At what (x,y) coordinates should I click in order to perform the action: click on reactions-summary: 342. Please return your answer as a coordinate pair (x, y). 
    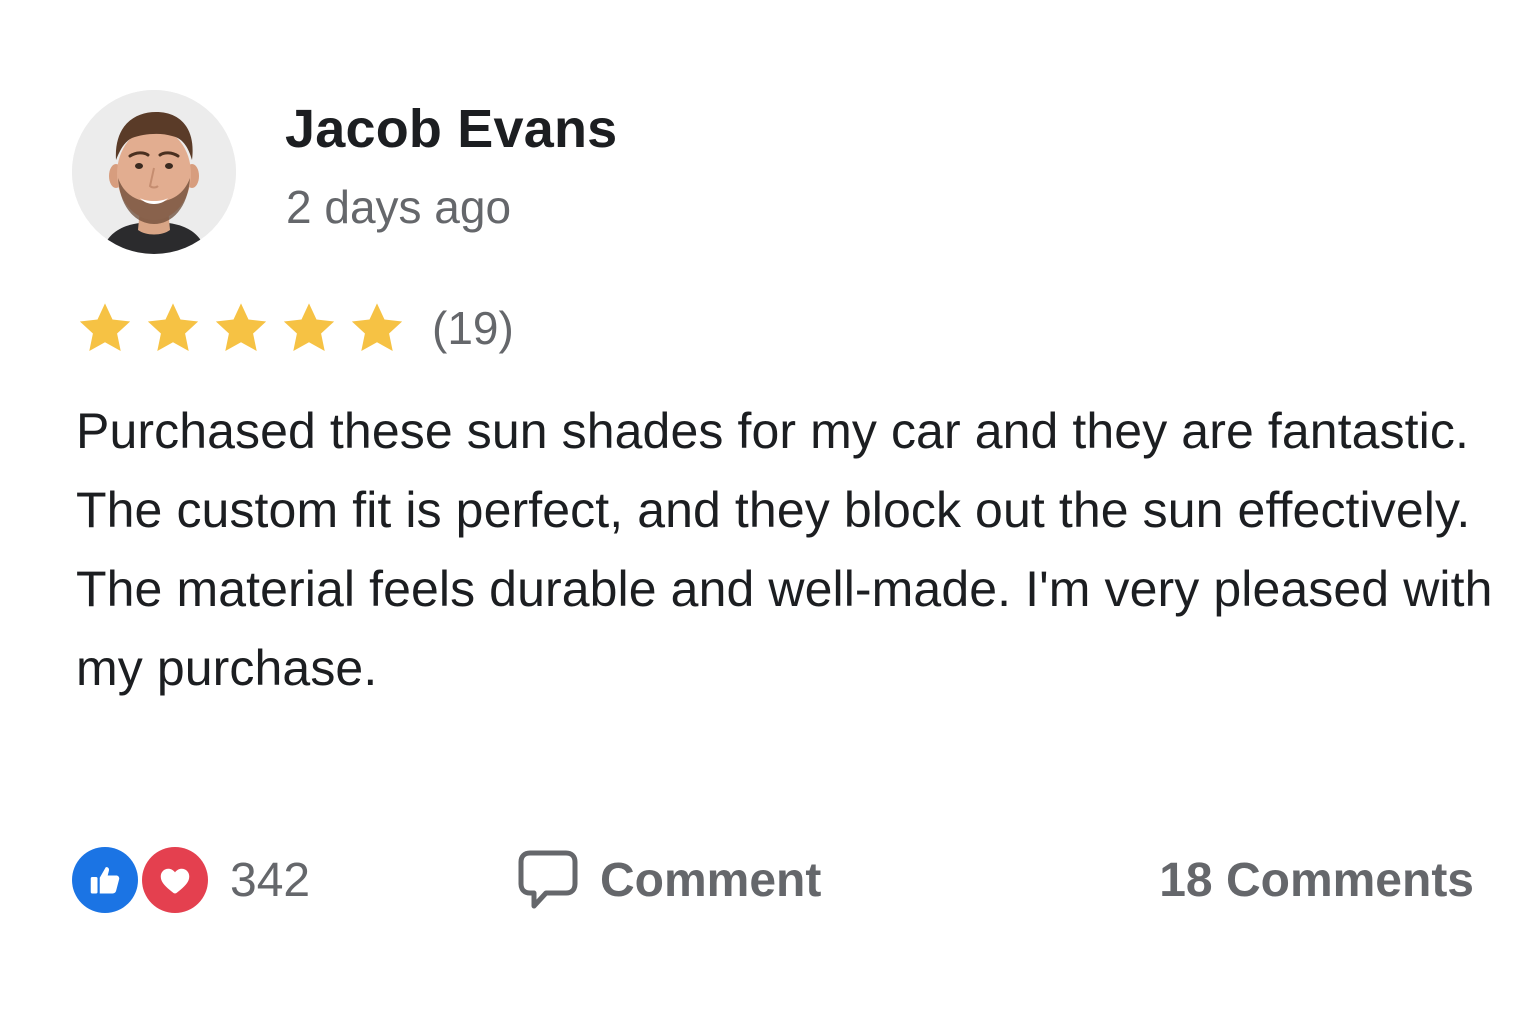
    Looking at the image, I should click on (191, 880).